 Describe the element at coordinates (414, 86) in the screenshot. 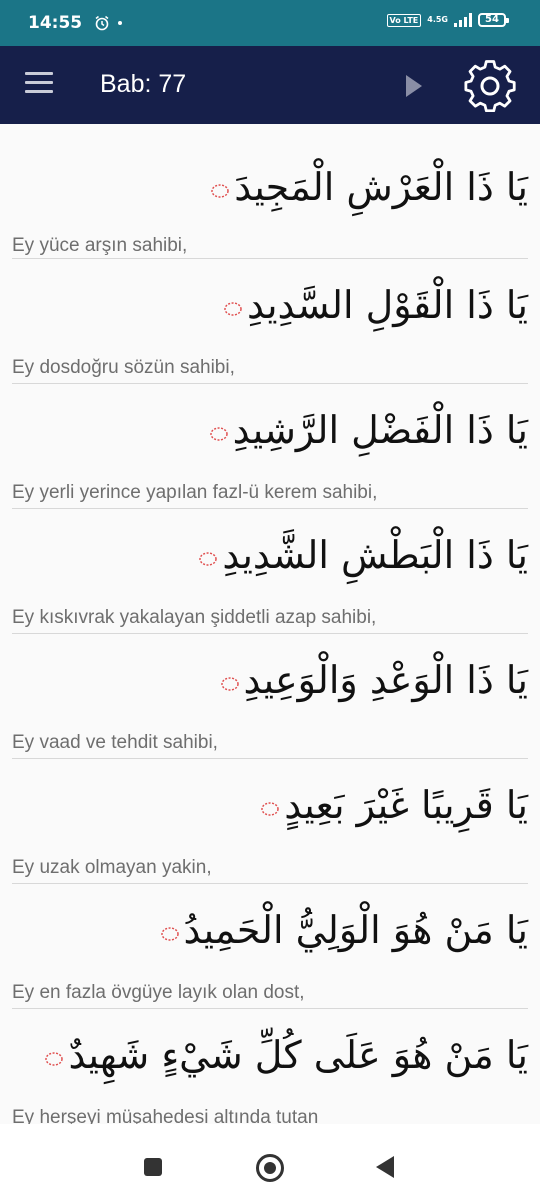

I see `play-arrow-icon` at that location.